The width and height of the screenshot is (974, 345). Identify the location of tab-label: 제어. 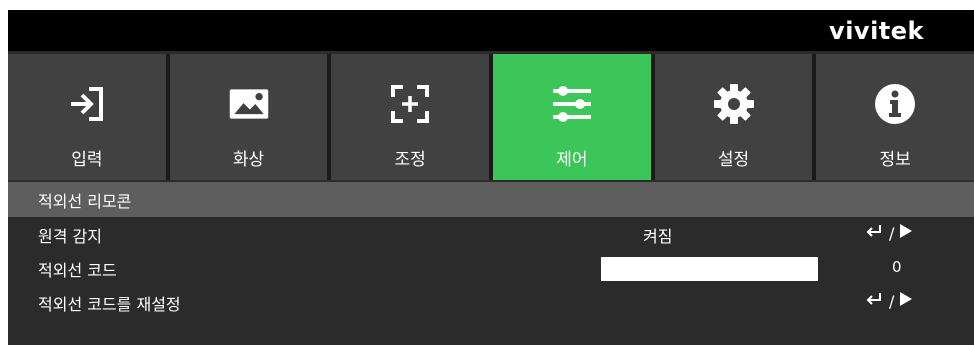
(572, 160).